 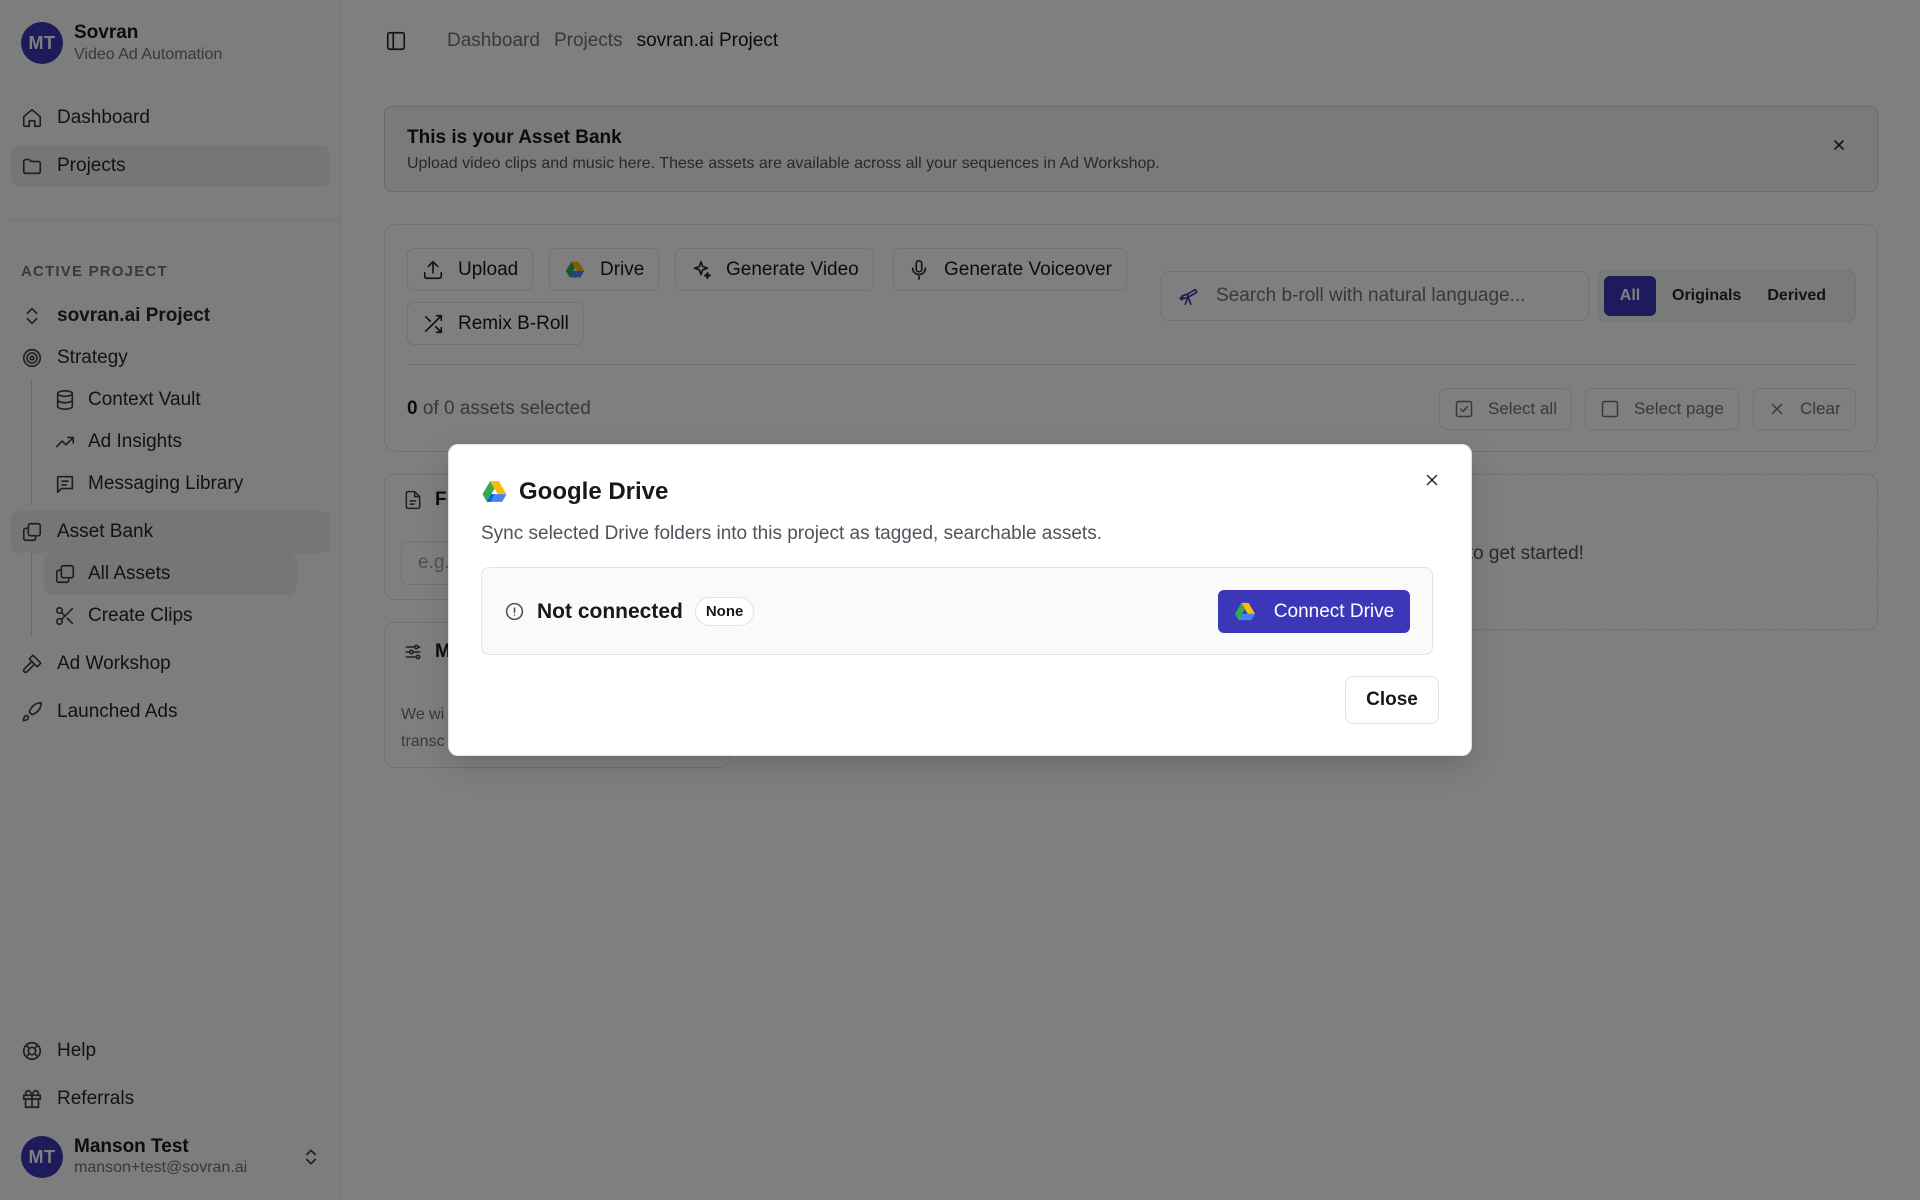 What do you see at coordinates (724, 611) in the screenshot?
I see `status-badge: None` at bounding box center [724, 611].